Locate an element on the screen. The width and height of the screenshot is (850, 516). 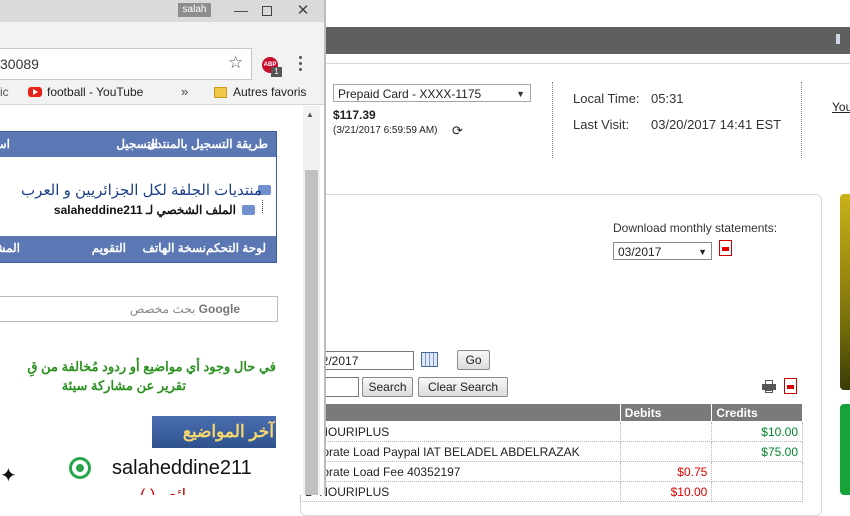
google-search-placeholder: Google بحث مخصص is located at coordinates (185, 309).